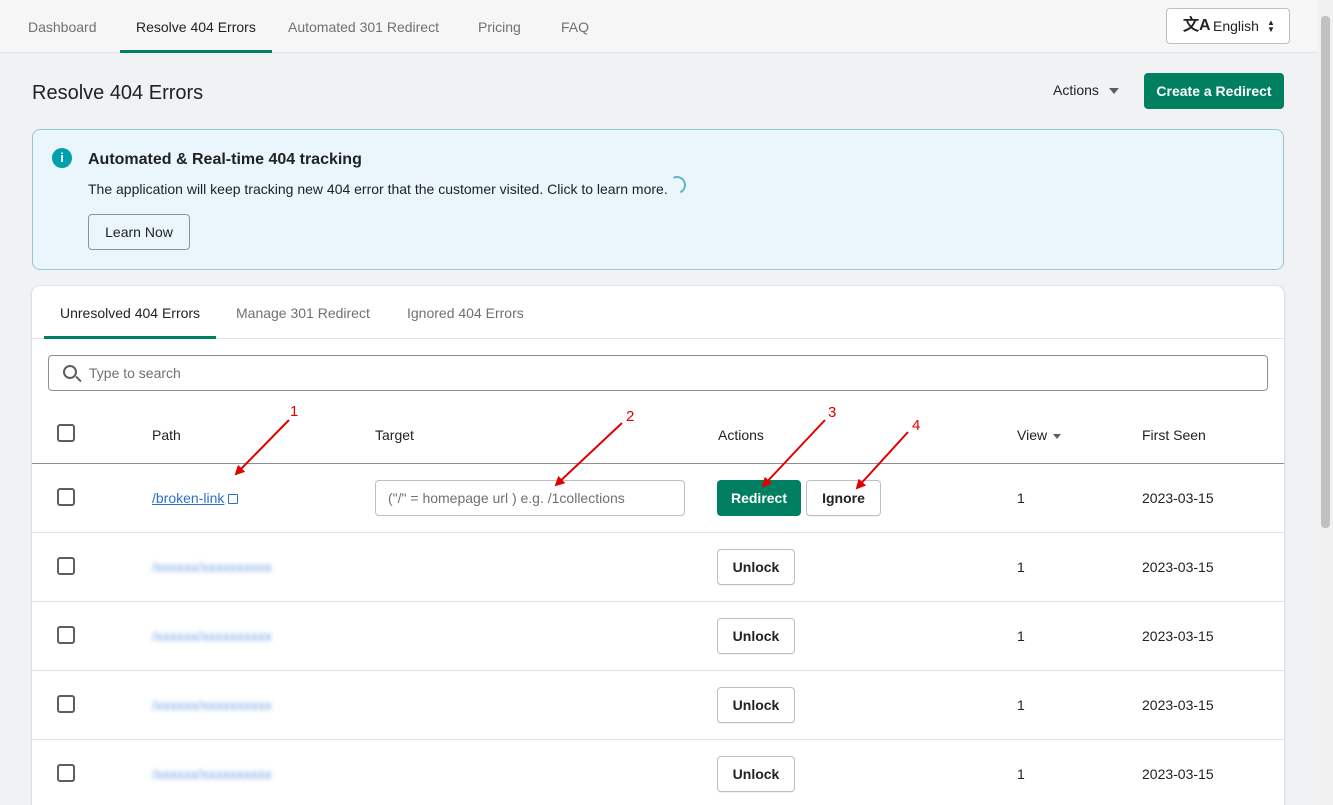  What do you see at coordinates (118, 93) in the screenshot?
I see `page-title: Resolve 404 Errors` at bounding box center [118, 93].